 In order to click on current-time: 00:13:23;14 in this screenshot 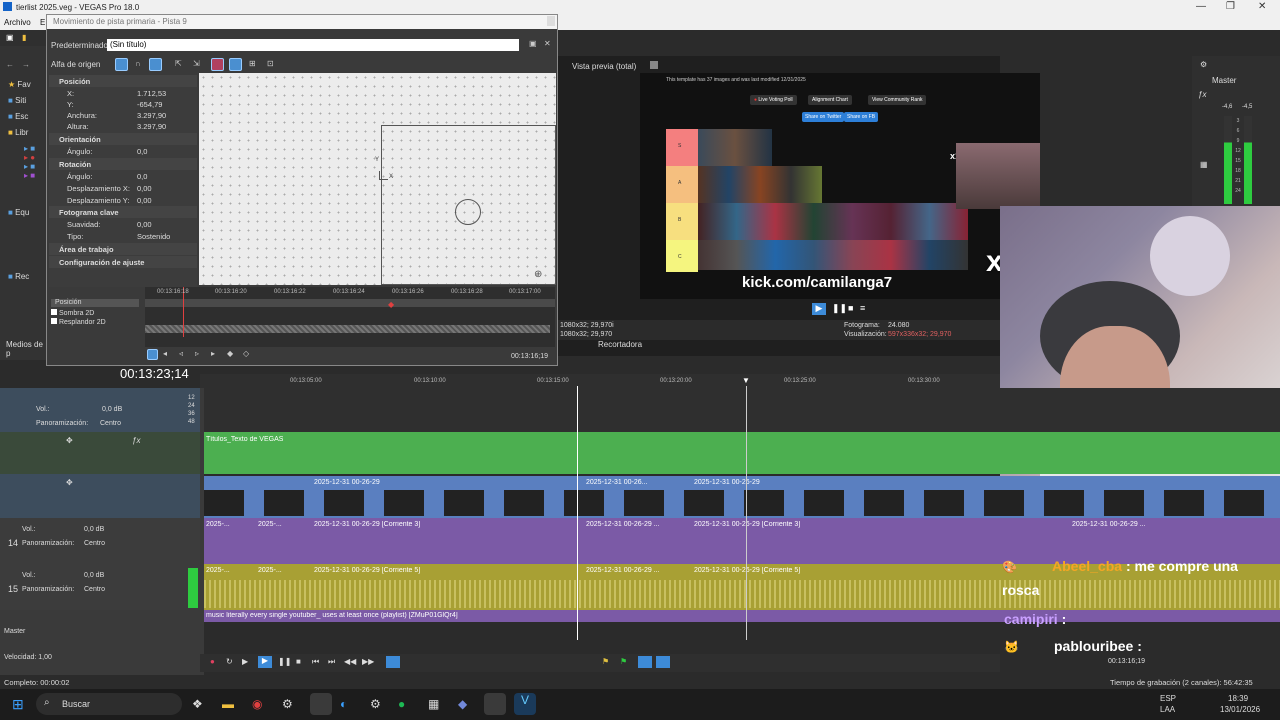, I will do `click(160, 374)`.